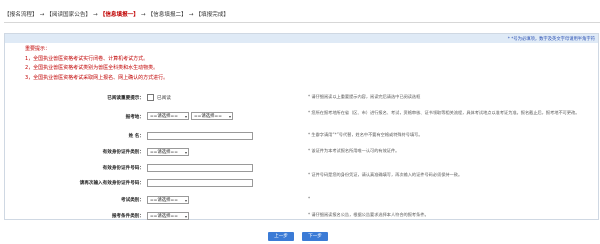 The image size is (600, 244). Describe the element at coordinates (38, 49) in the screenshot. I see `notice-title: 重要提示：` at that location.